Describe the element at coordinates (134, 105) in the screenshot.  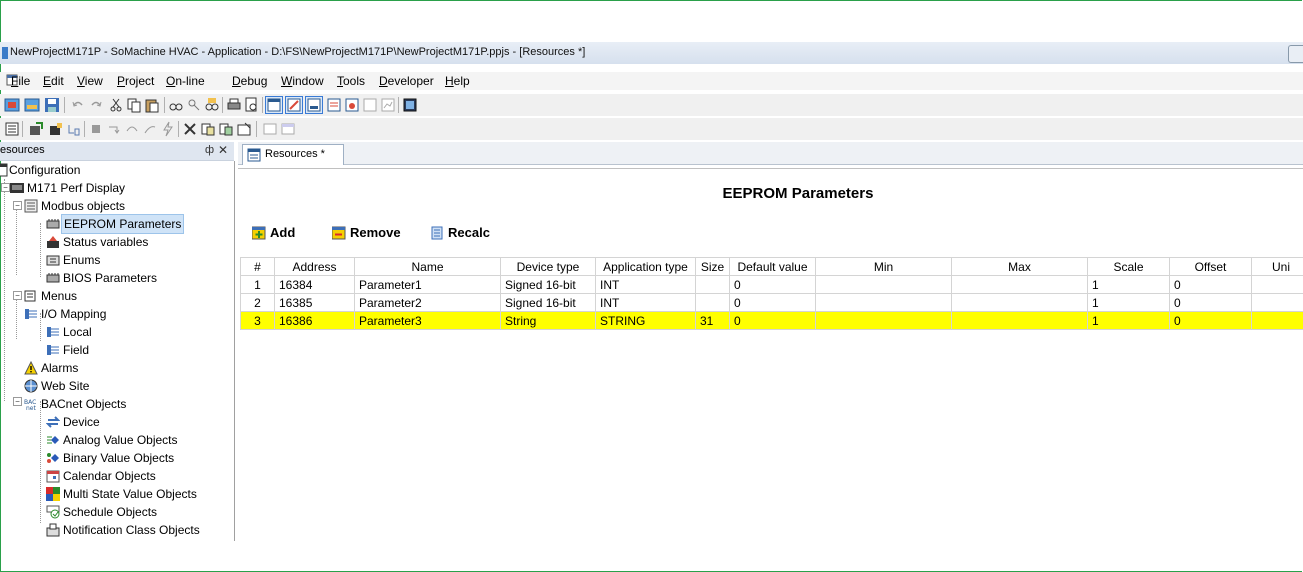
I see `copy-icon` at that location.